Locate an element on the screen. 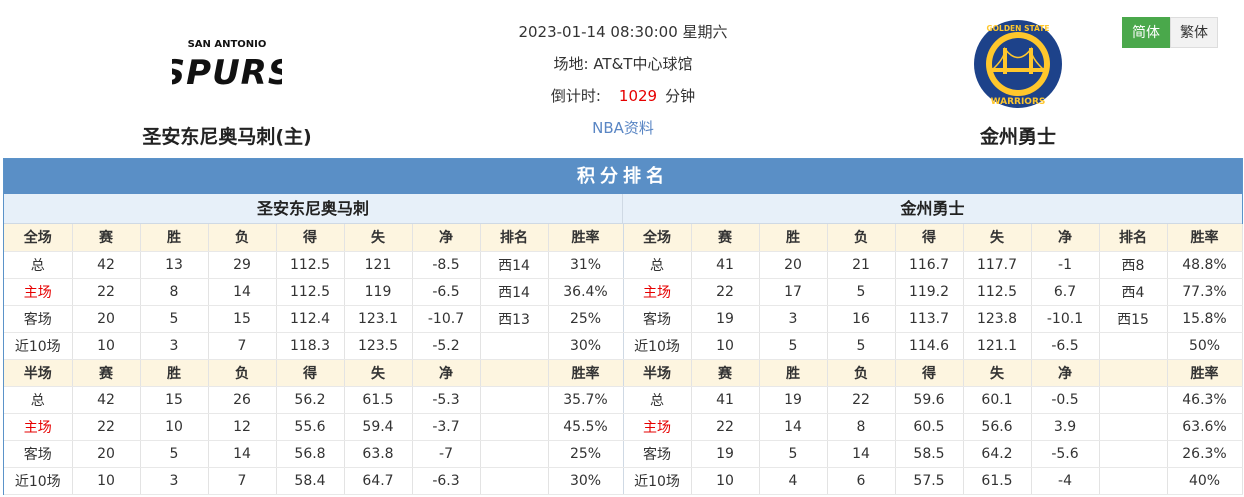 This screenshot has width=1244, height=497. stat-cell: 56.2 is located at coordinates (310, 400).